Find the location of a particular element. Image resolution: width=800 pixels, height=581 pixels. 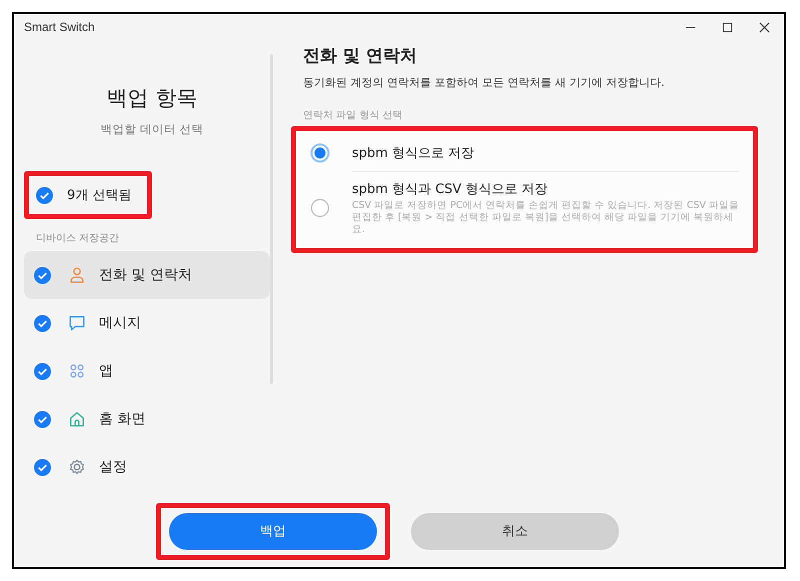

sidebar-item: 전화 및 연락처 is located at coordinates (147, 275).